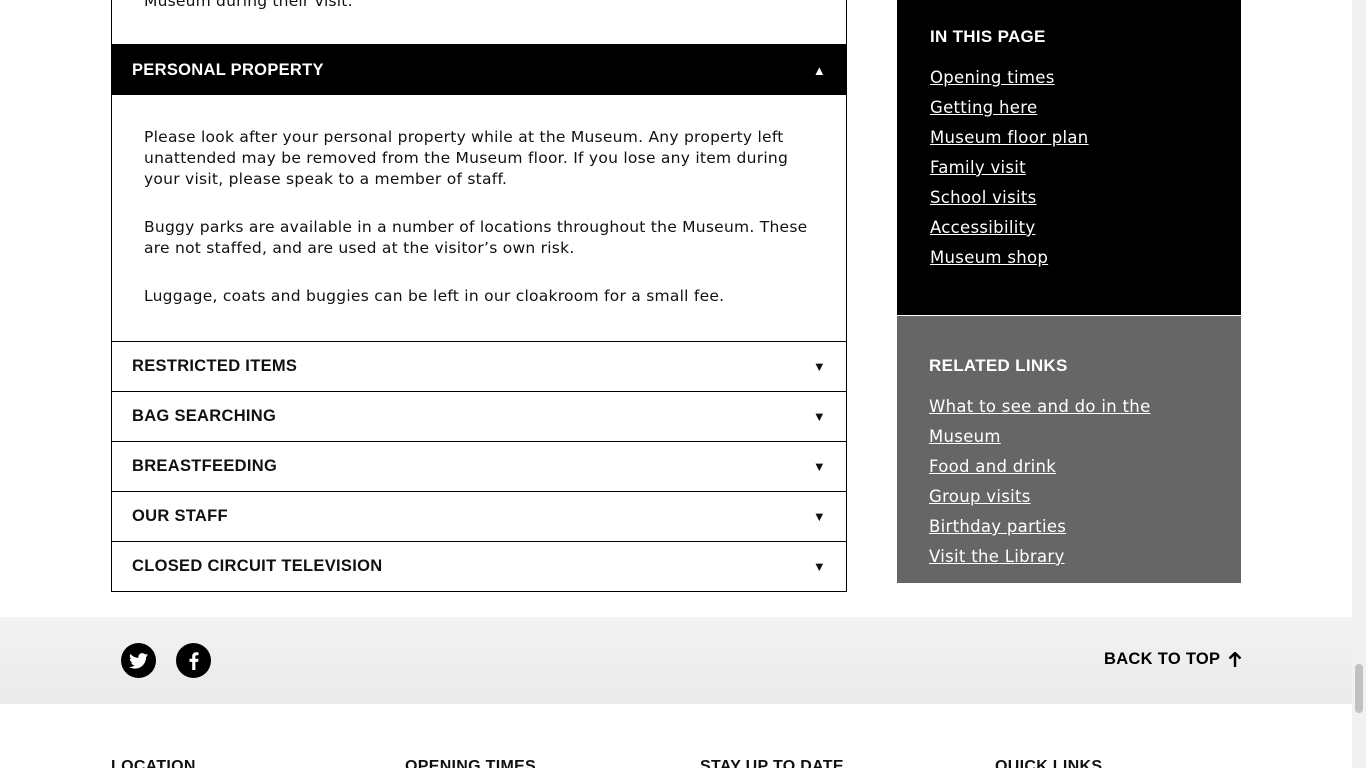 Image resolution: width=1366 pixels, height=768 pixels. Describe the element at coordinates (1069, 467) in the screenshot. I see `link-food-and-drink: Food and drink` at that location.